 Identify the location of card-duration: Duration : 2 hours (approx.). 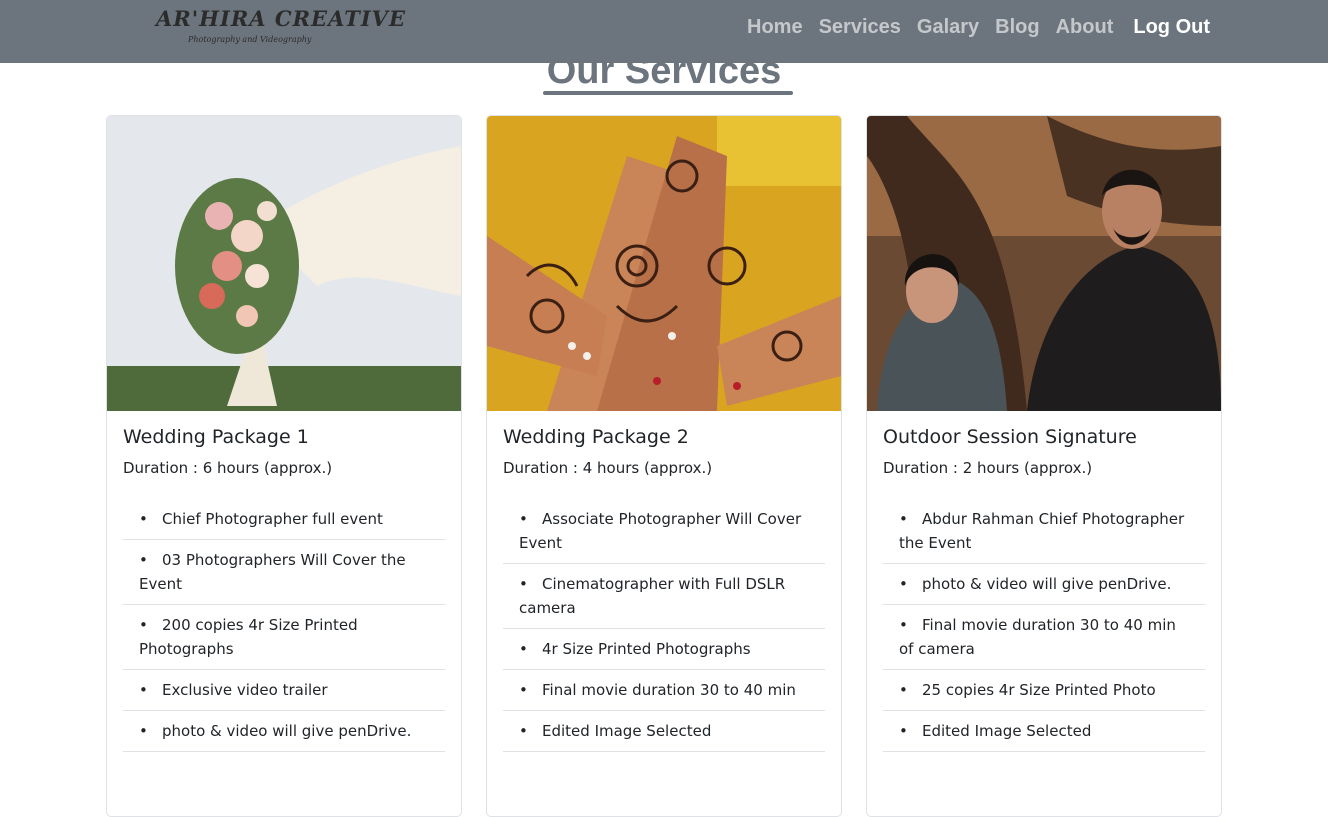
(988, 468).